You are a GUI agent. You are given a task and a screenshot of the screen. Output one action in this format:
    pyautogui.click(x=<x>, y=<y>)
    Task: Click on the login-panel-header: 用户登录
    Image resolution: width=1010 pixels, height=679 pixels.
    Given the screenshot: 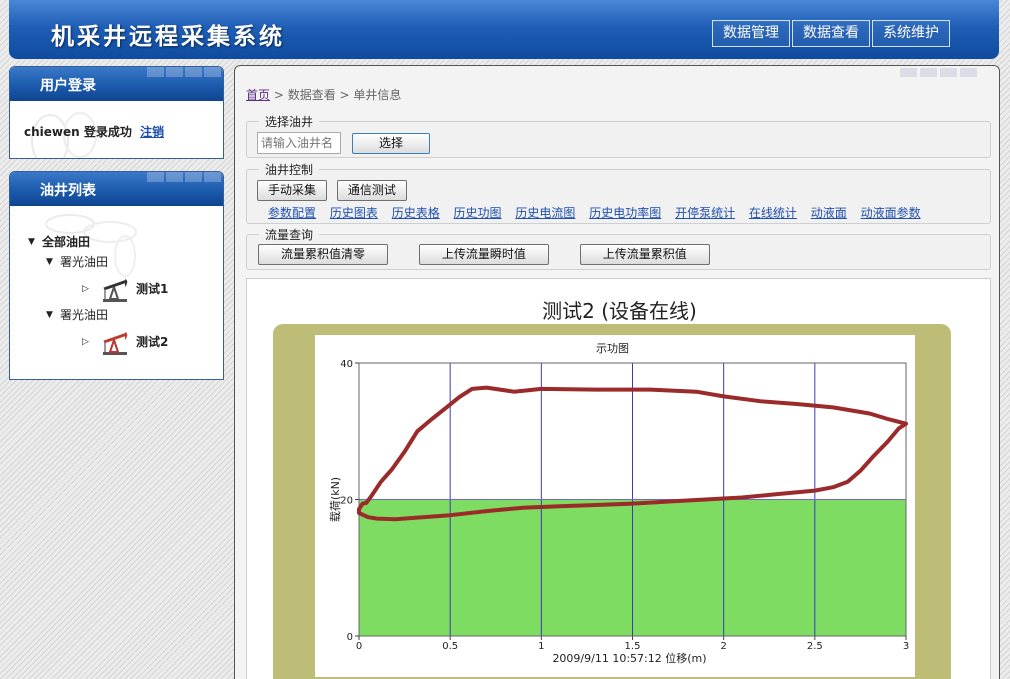 What is the action you would take?
    pyautogui.click(x=116, y=84)
    